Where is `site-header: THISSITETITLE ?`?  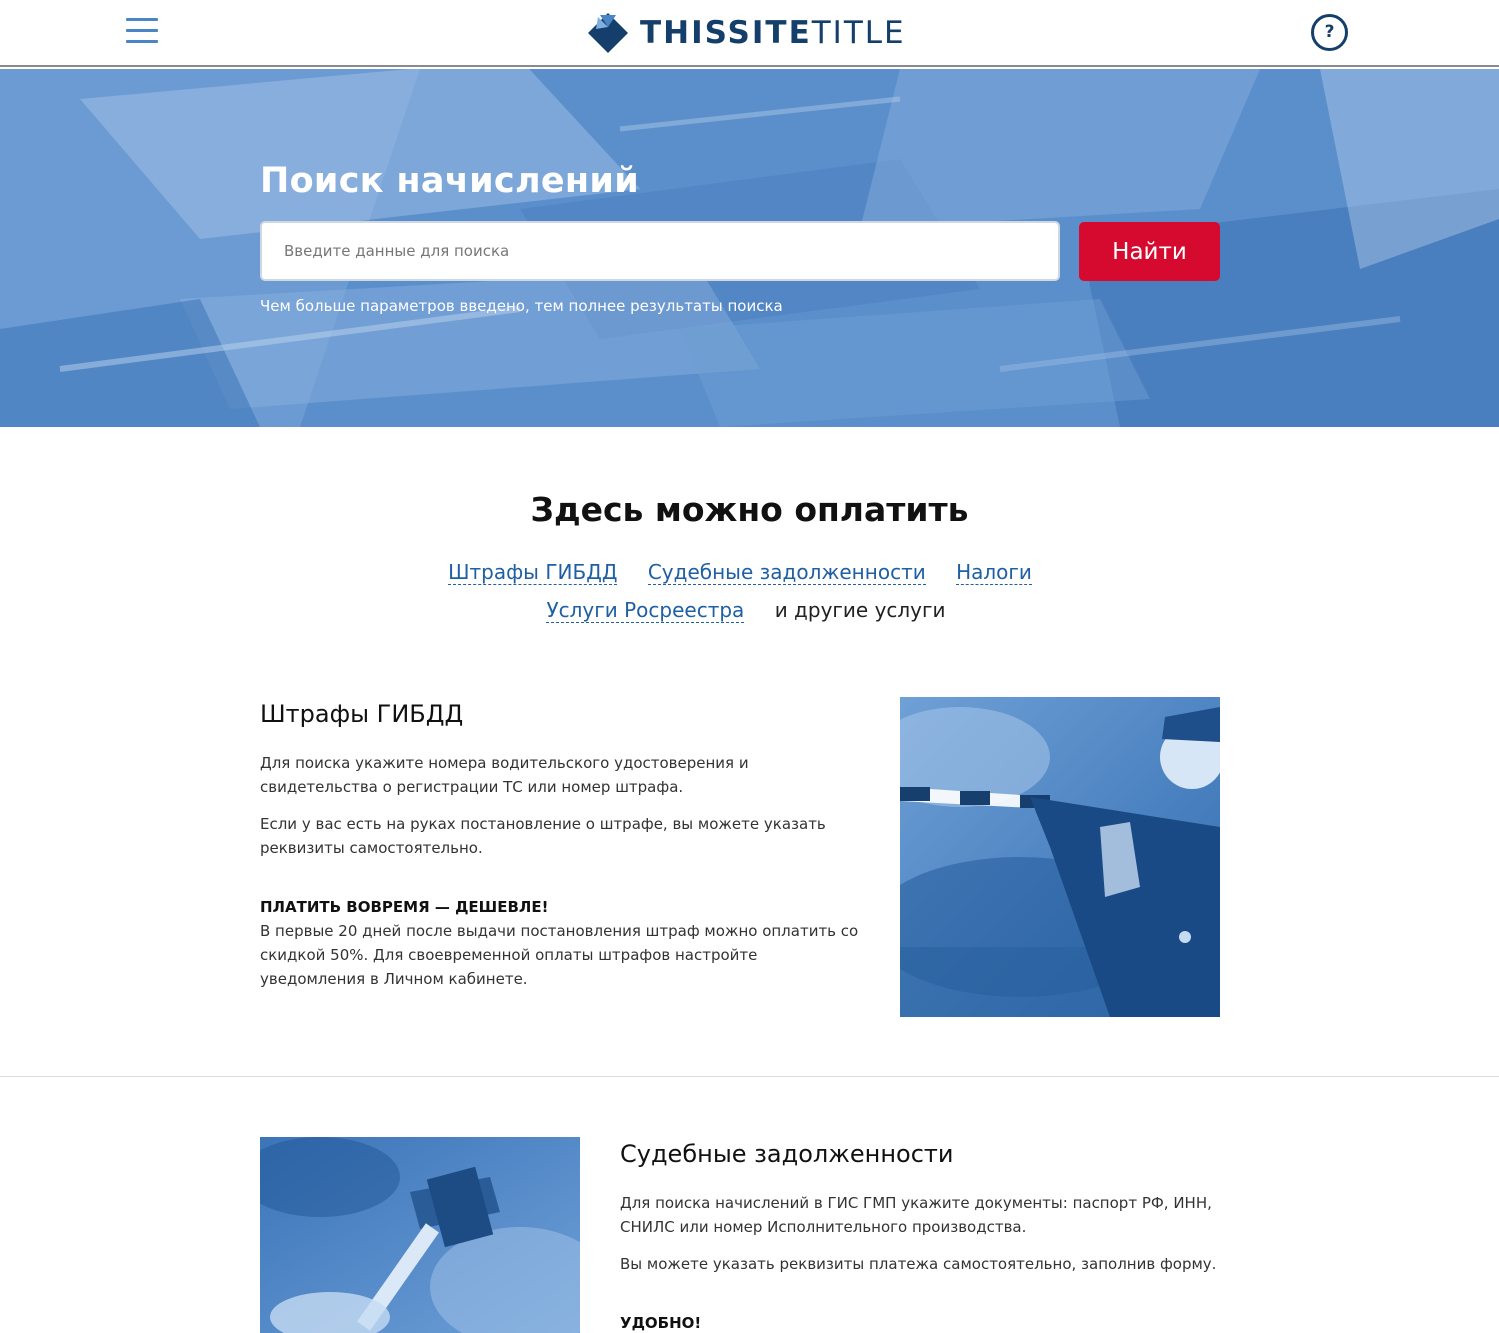 site-header: THISSITETITLE ? is located at coordinates (749, 33).